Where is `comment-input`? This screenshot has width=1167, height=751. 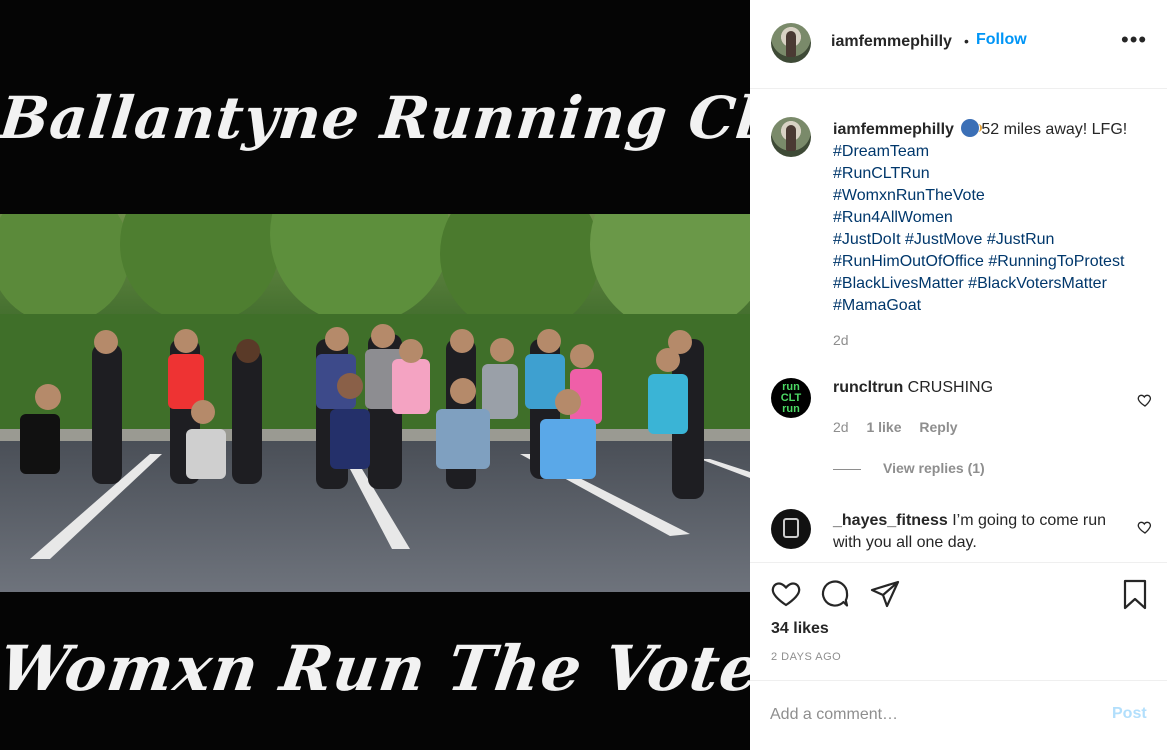 comment-input is located at coordinates (930, 715).